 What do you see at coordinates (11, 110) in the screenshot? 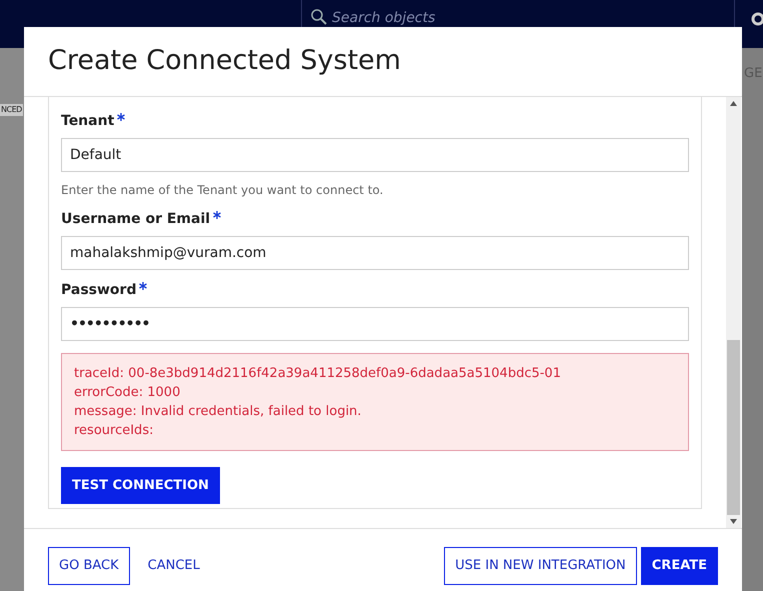
I see `tab-label: NCED` at bounding box center [11, 110].